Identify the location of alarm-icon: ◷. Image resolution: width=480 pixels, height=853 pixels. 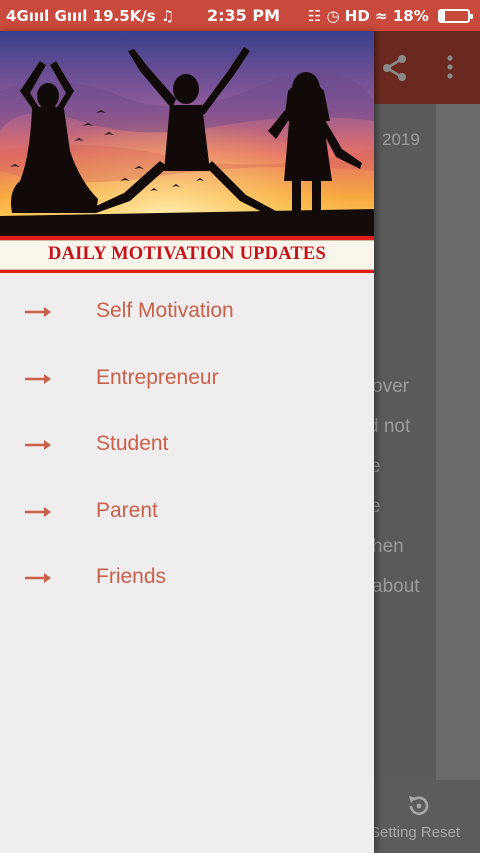
(333, 16).